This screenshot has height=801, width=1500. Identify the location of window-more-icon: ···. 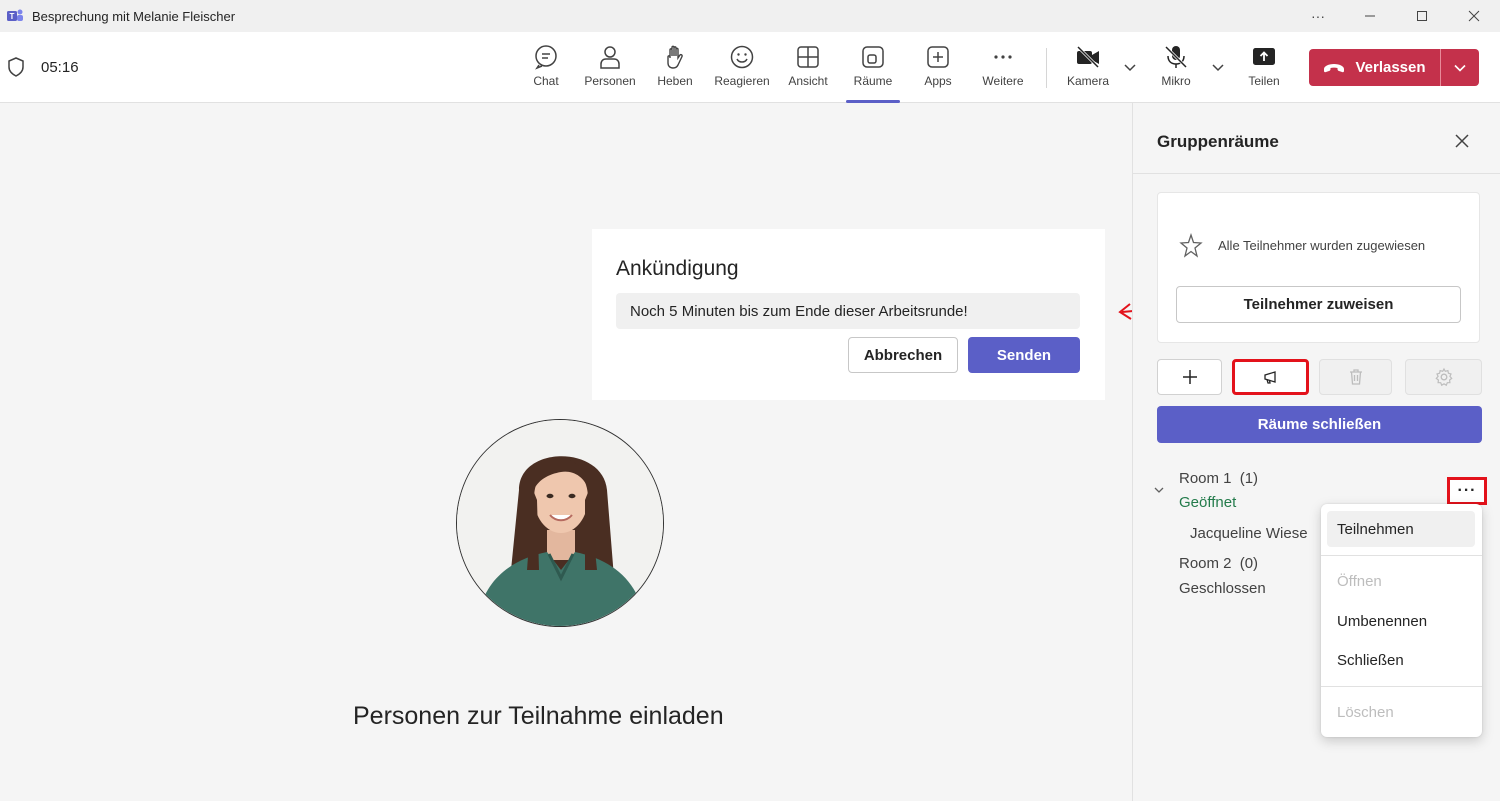
(1318, 16).